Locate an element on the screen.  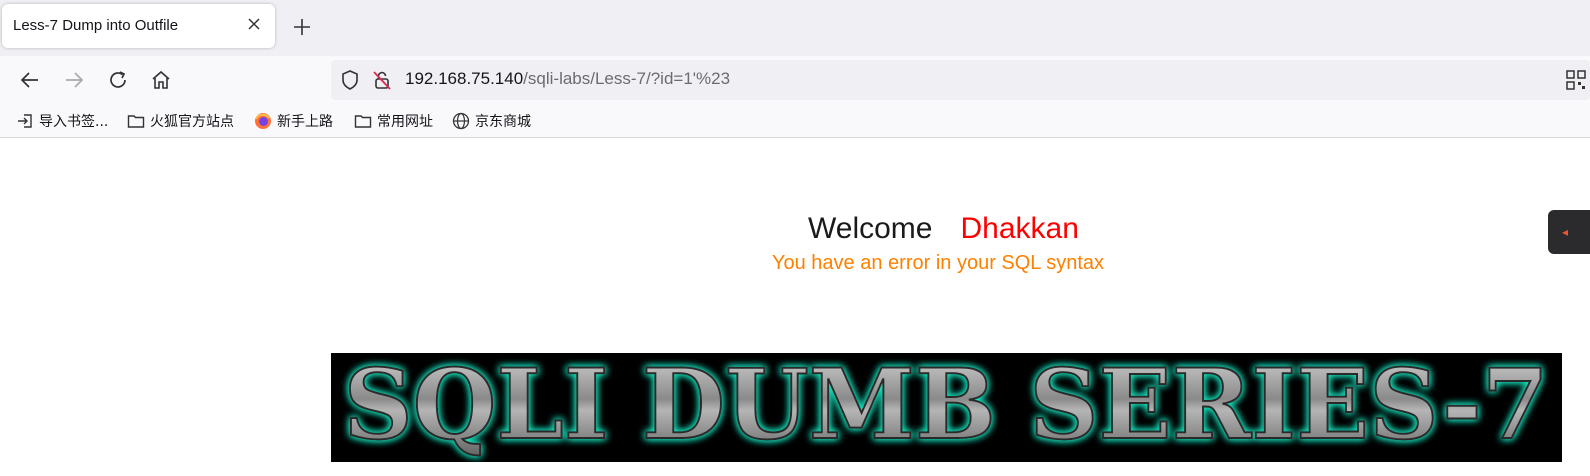
bookmark-label: 常用网址 is located at coordinates (405, 122).